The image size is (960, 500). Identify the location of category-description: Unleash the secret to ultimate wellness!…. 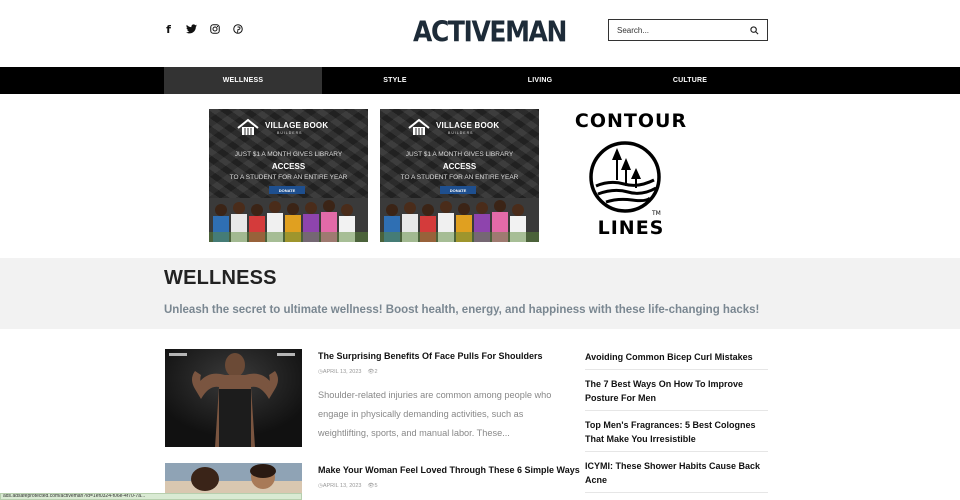
(462, 310).